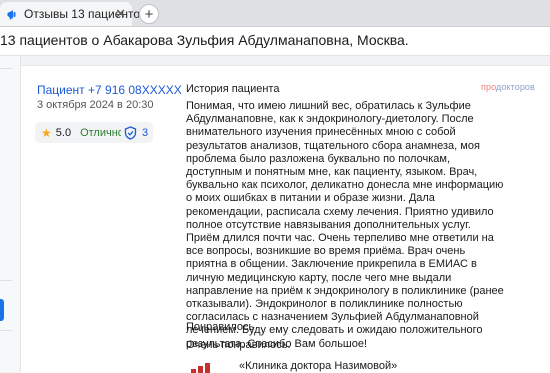 The height and width of the screenshot is (373, 550). I want to click on new-tab-button: +, so click(149, 14).